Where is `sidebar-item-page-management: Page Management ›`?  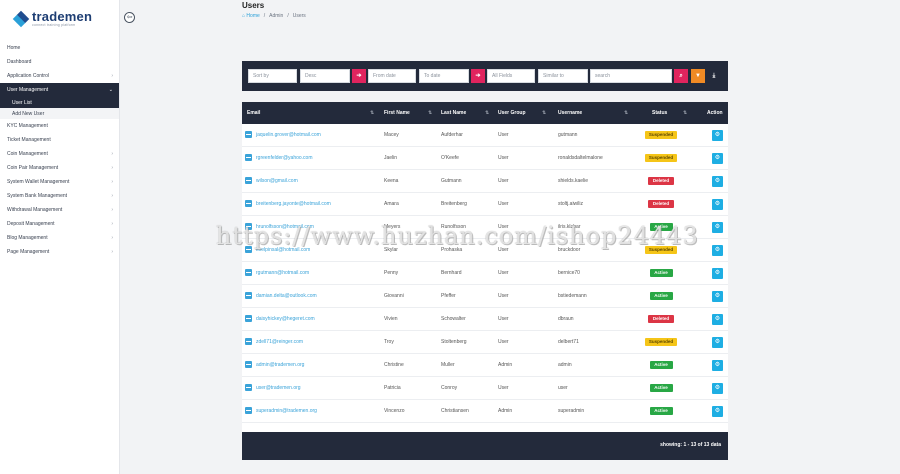
sidebar-item-page-management: Page Management › is located at coordinates (59, 252).